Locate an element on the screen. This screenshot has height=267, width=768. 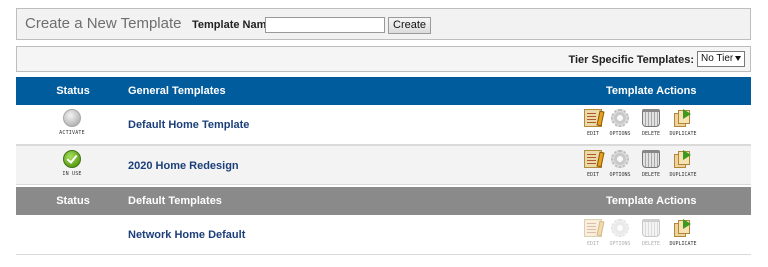
tier-selected-value: No Tier is located at coordinates (717, 58).